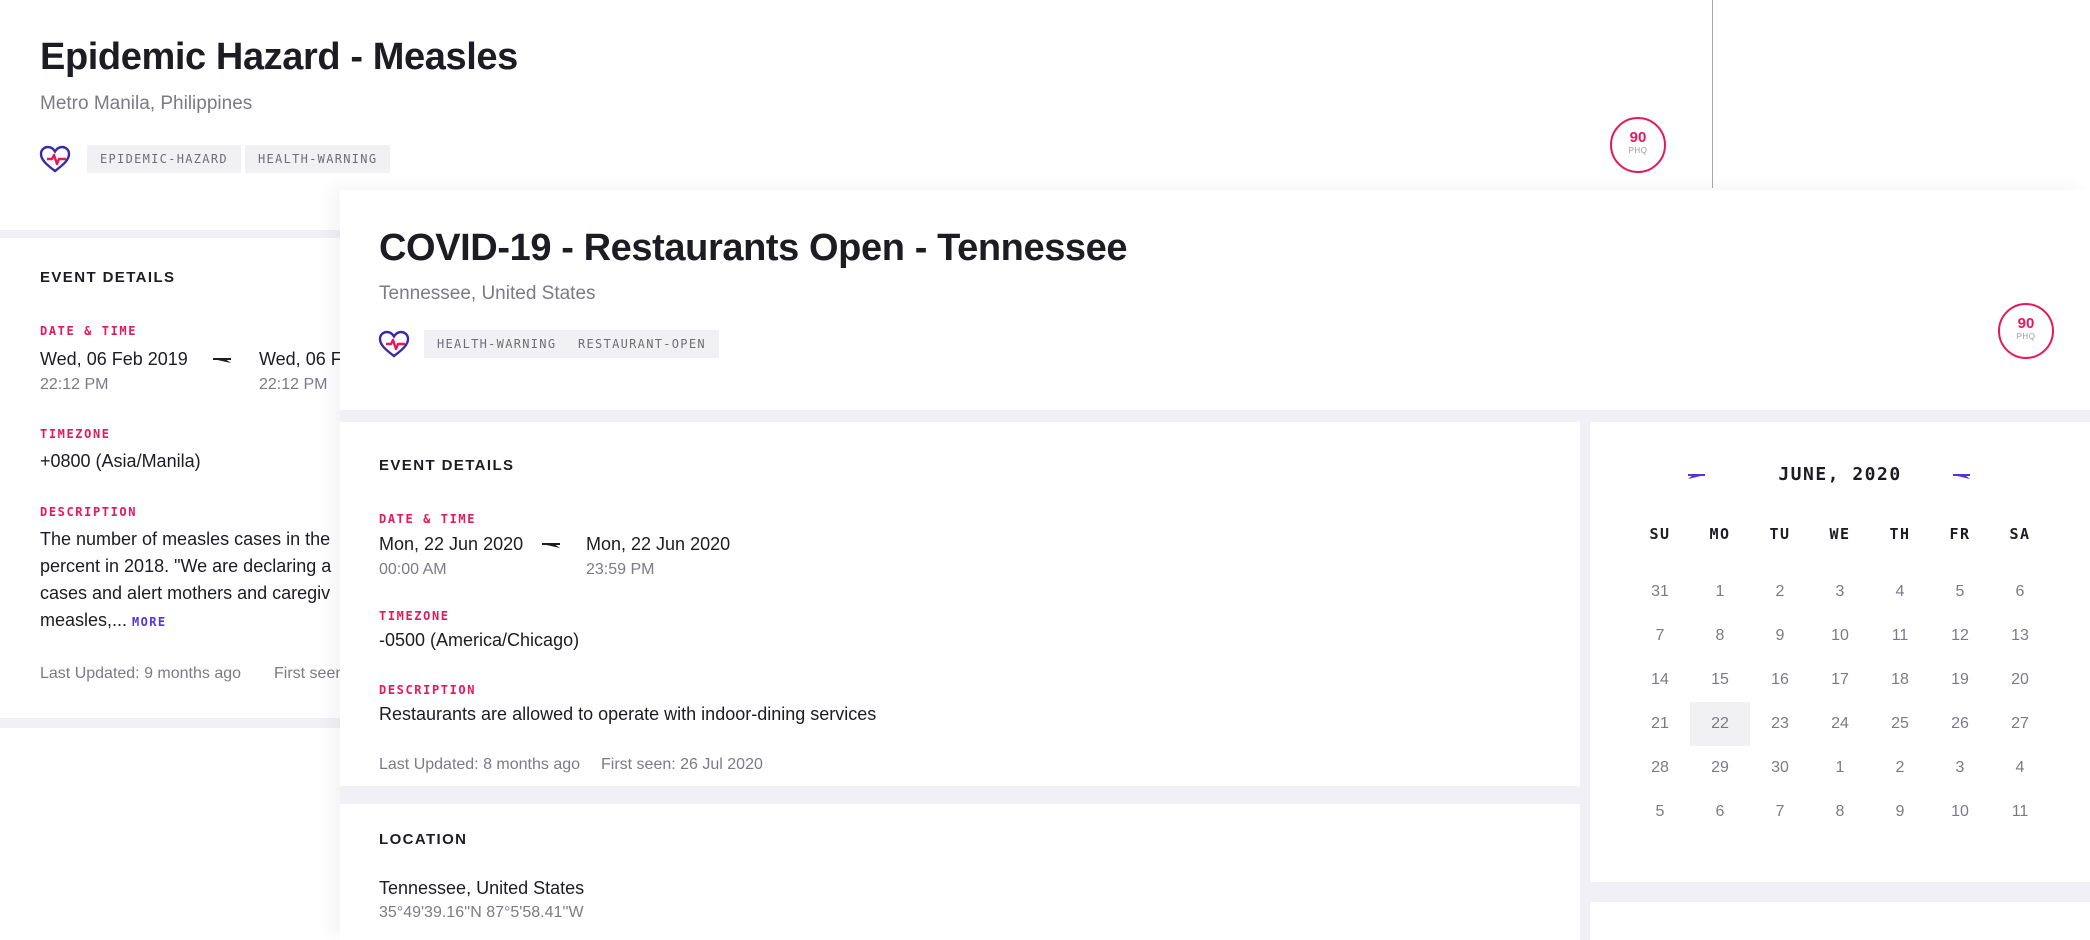  I want to click on calendar-day: 26, so click(1960, 724).